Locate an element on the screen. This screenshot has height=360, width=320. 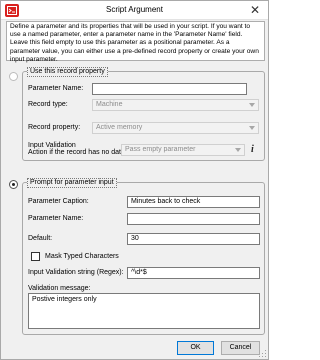
parameter-caption-label: Parameter Caption: is located at coordinates (58, 201).